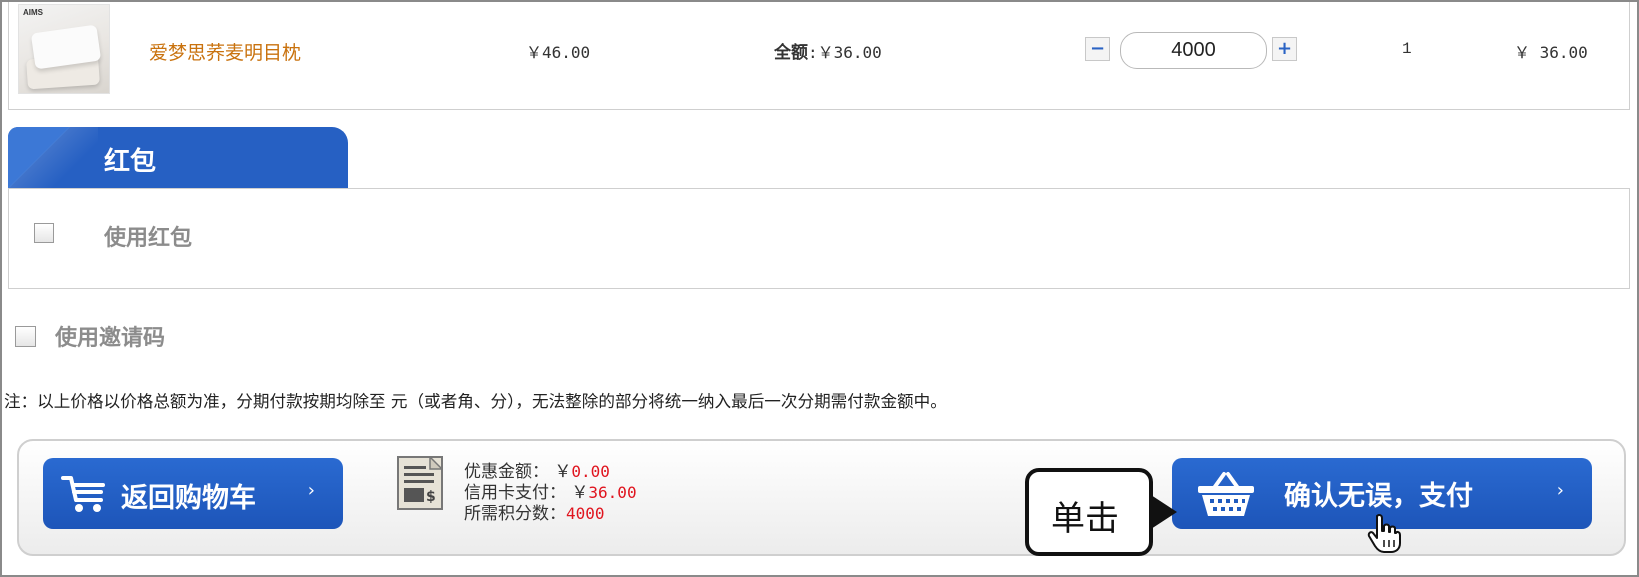 Image resolution: width=1639 pixels, height=577 pixels. What do you see at coordinates (1407, 49) in the screenshot?
I see `product-points: 1` at bounding box center [1407, 49].